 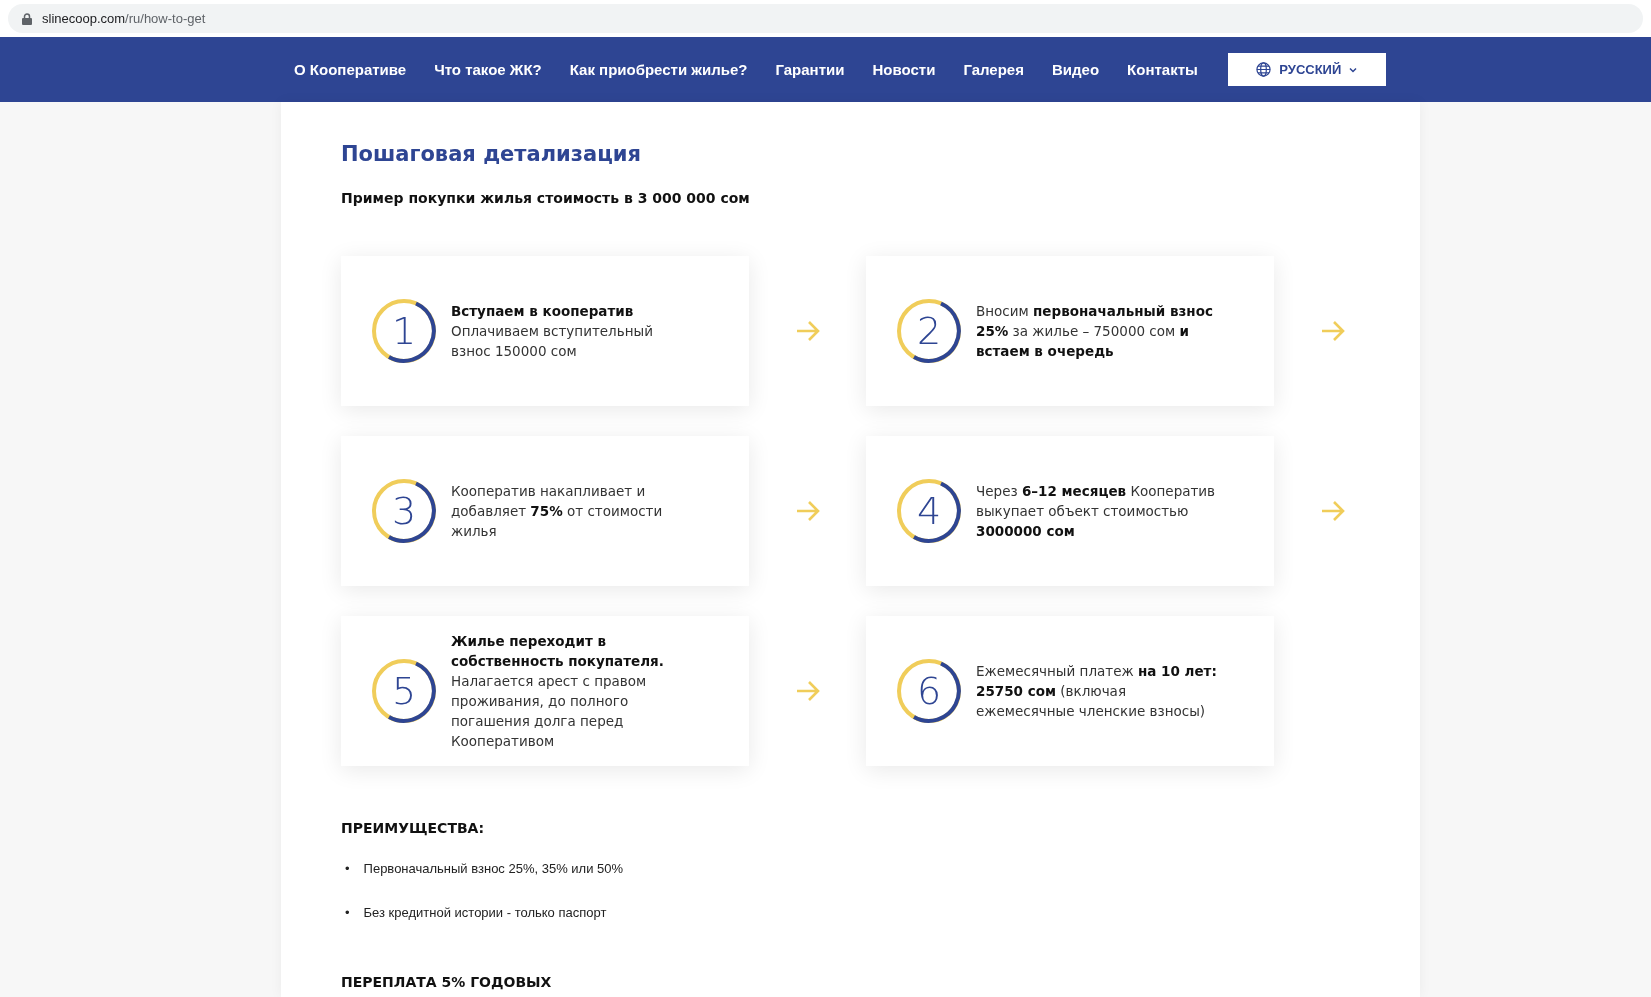 What do you see at coordinates (485, 913) in the screenshot?
I see `list-item: Без кредитной истории - только паспорт` at bounding box center [485, 913].